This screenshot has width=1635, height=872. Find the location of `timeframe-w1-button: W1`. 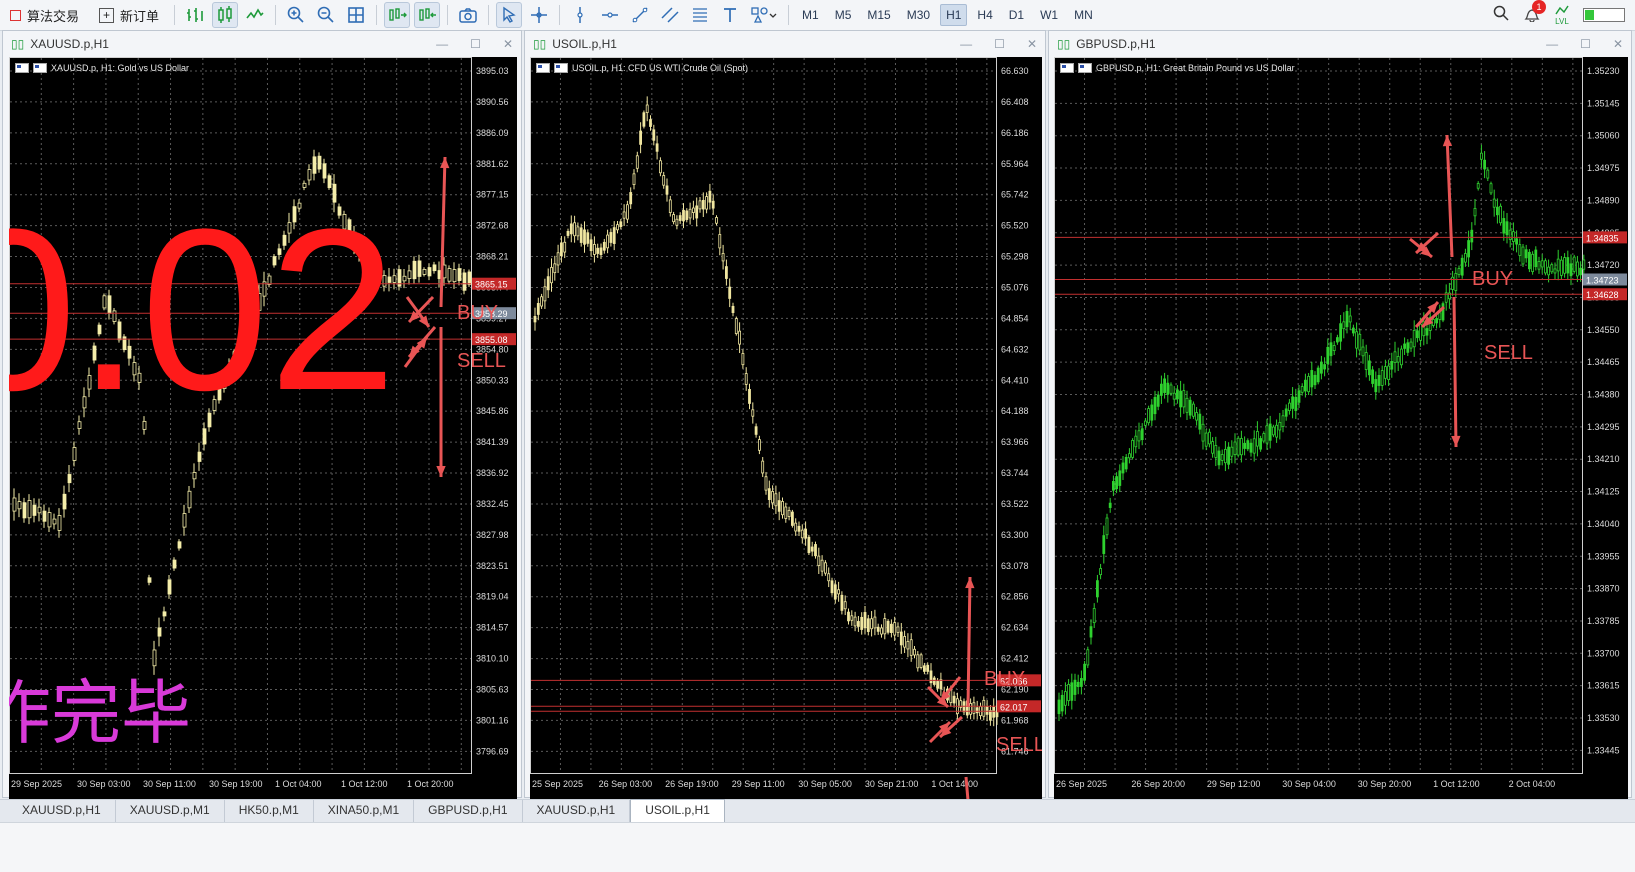

timeframe-w1-button: W1 is located at coordinates (1049, 15).